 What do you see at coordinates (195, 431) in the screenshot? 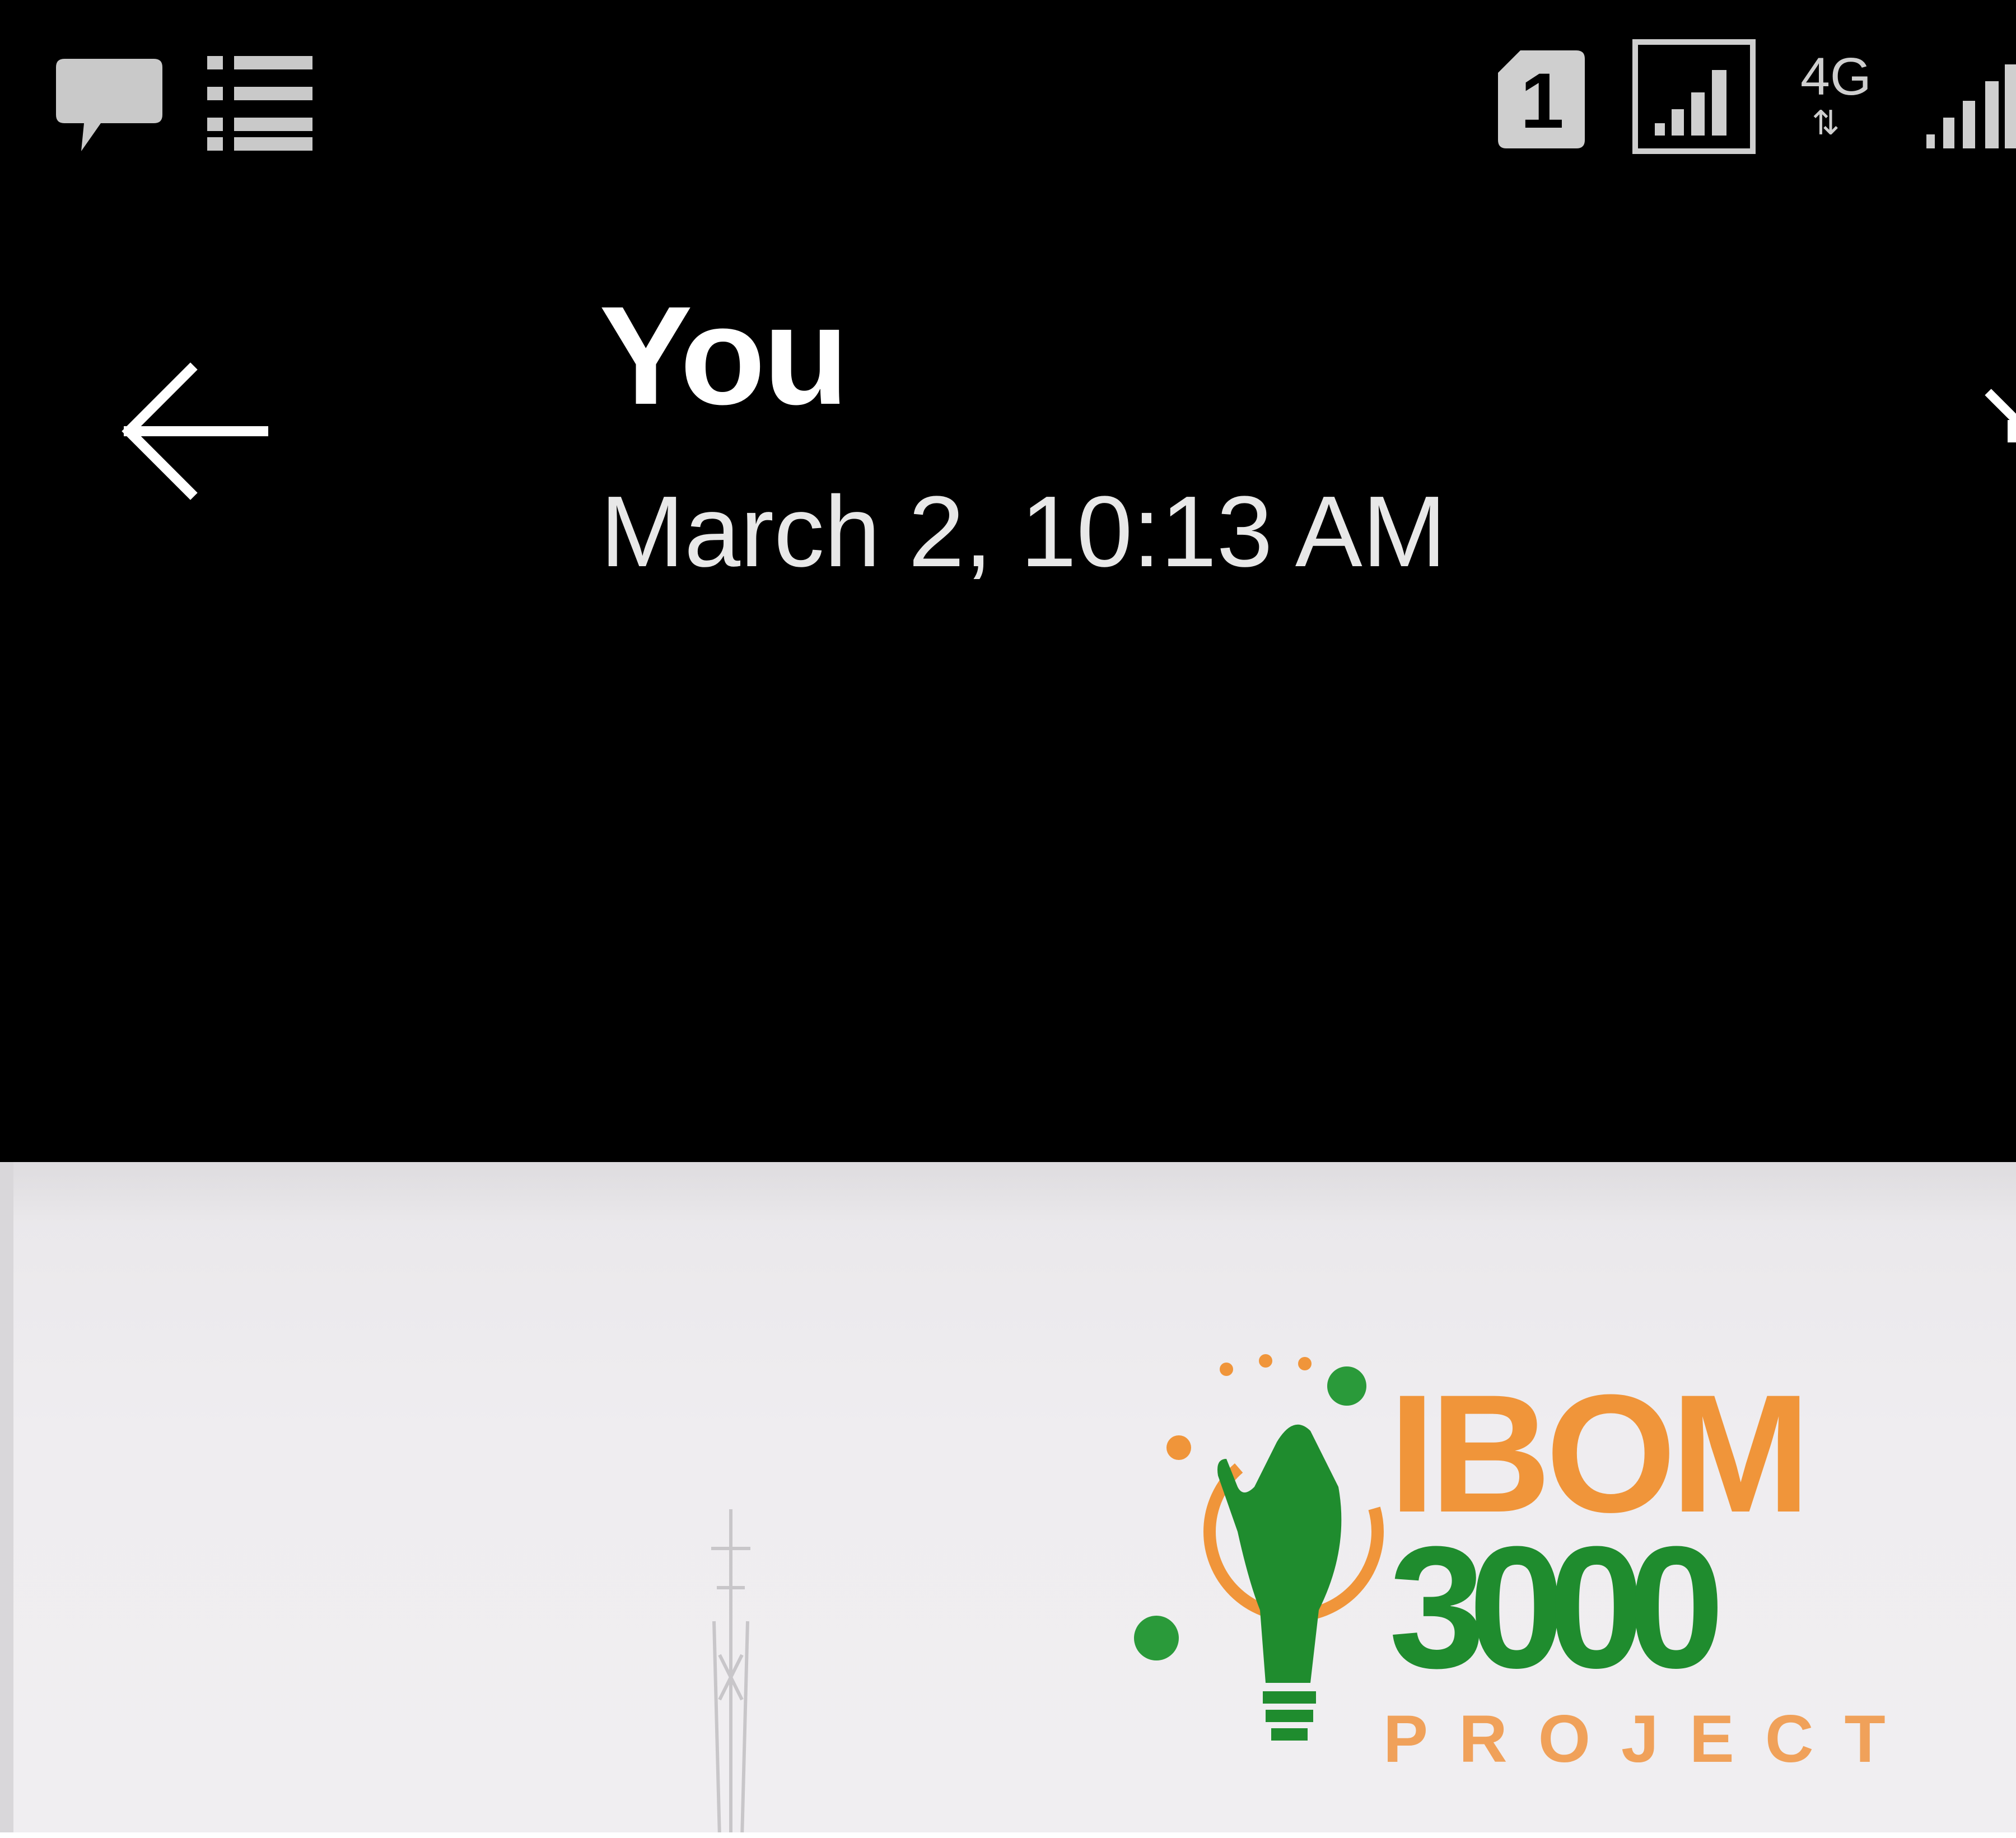
I see `arrow-left-icon` at bounding box center [195, 431].